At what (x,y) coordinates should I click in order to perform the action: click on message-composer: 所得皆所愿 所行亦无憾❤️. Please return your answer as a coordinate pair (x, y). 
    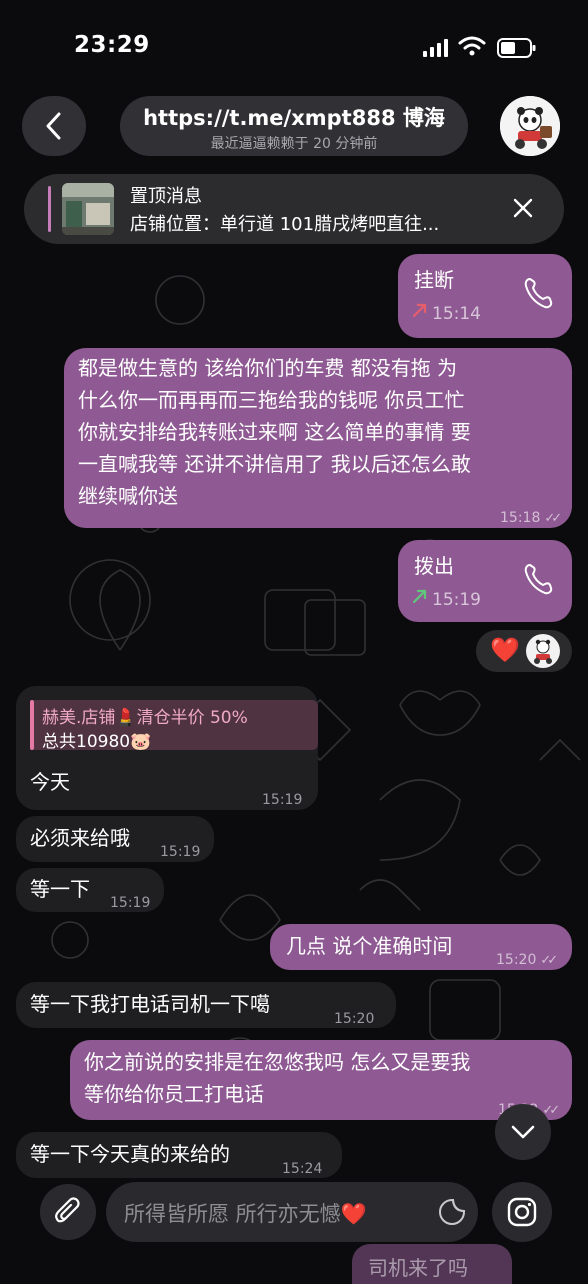
    Looking at the image, I should click on (294, 1228).